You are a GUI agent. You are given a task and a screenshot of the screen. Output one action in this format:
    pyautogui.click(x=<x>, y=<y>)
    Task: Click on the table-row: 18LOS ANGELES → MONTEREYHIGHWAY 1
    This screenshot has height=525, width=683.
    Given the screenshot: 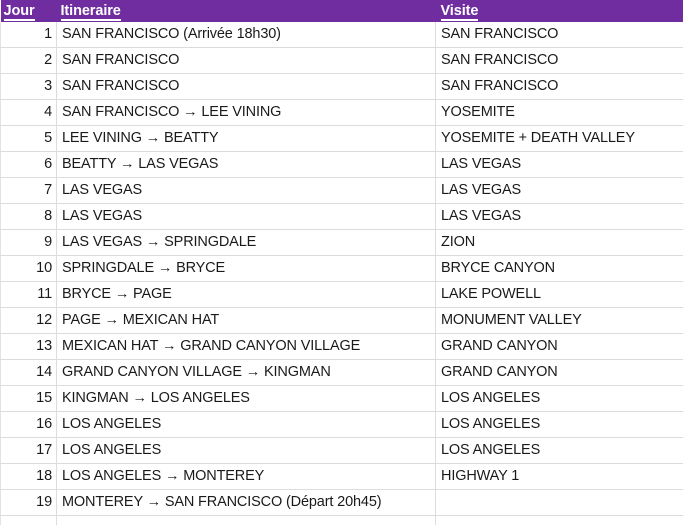 What is the action you would take?
    pyautogui.click(x=342, y=477)
    